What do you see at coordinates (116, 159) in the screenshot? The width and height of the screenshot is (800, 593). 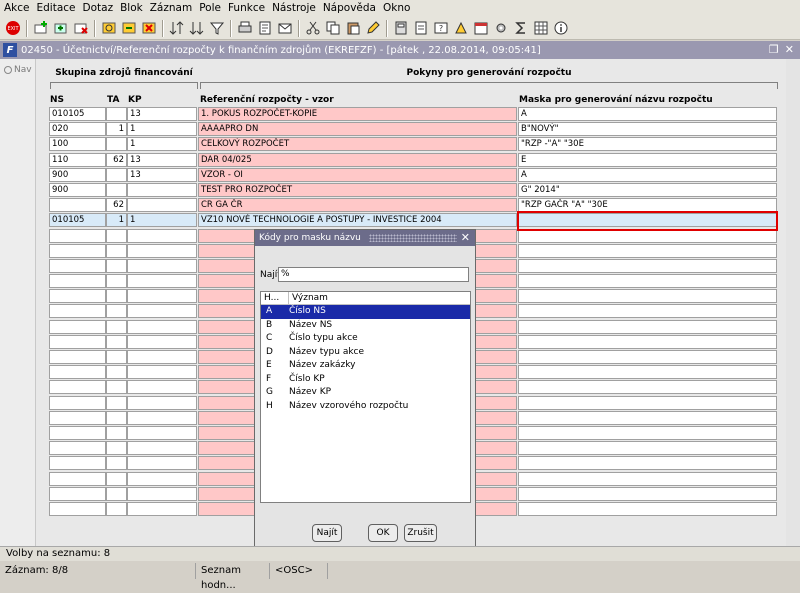 I see `cell-ta: 62` at bounding box center [116, 159].